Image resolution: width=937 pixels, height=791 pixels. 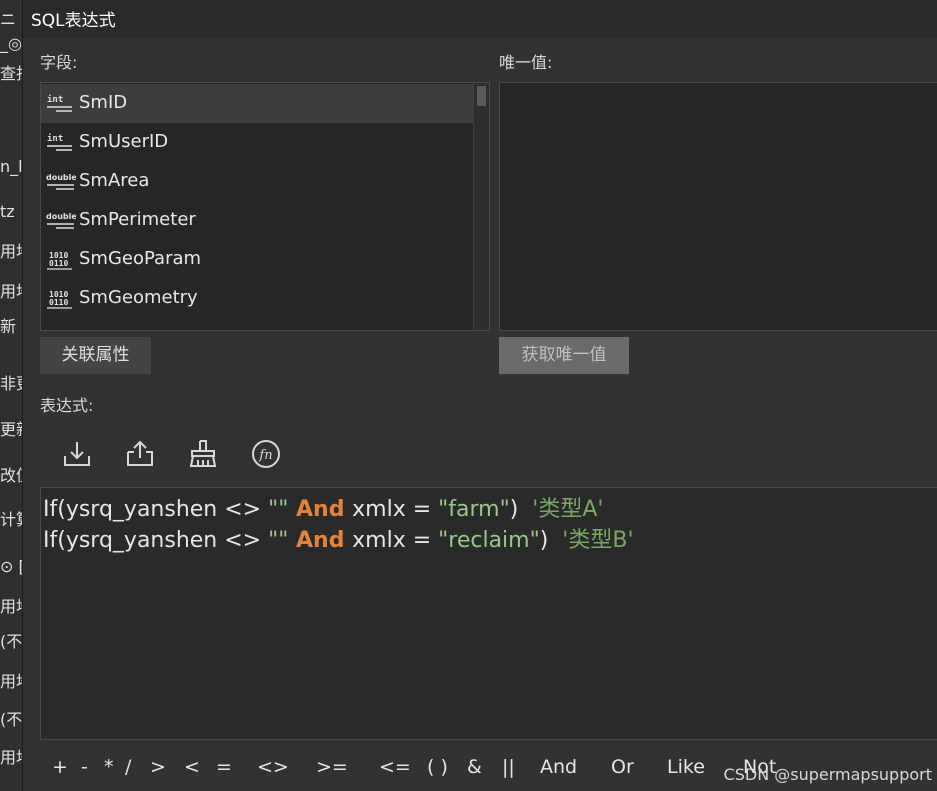 I want to click on field-name: SmUserID, so click(x=124, y=141).